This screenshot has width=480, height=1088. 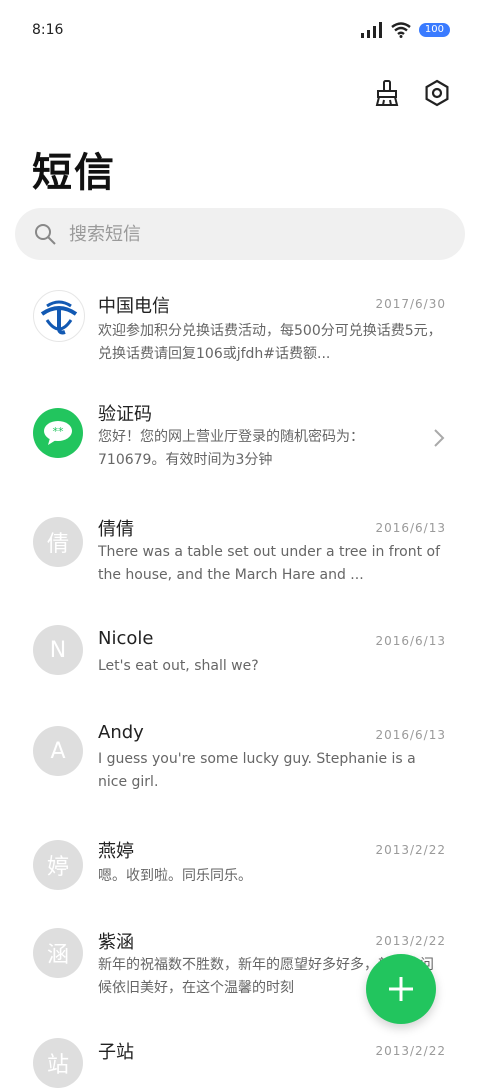 I want to click on signal-icon, so click(x=371, y=30).